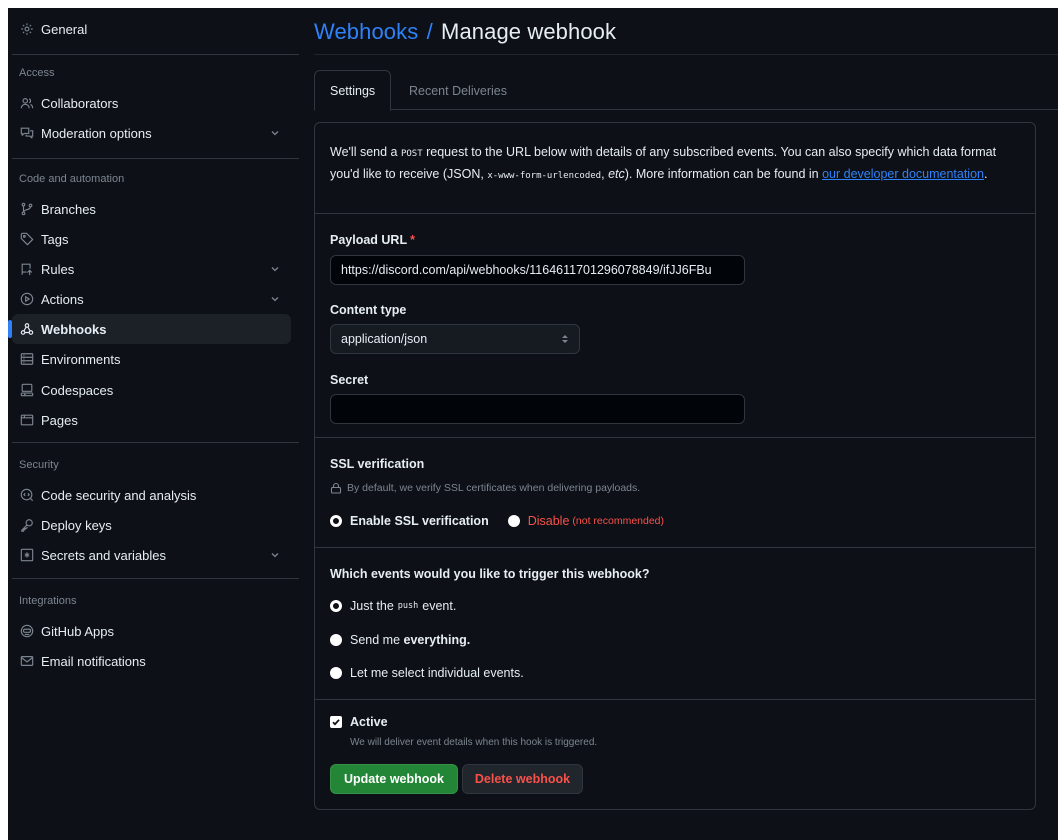 This screenshot has height=840, width=1062. What do you see at coordinates (618, 521) in the screenshot?
I see `not-recommended-note: (not recommended)` at bounding box center [618, 521].